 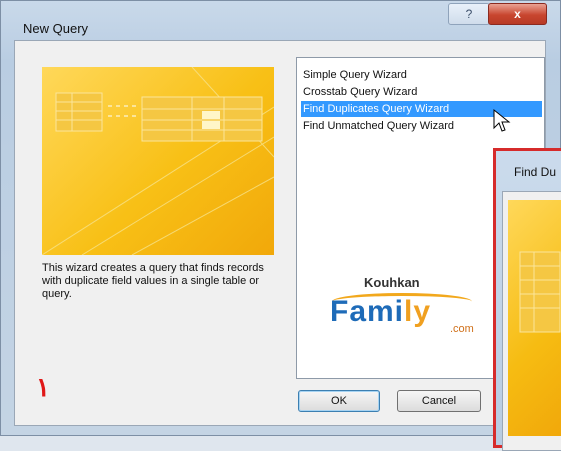 I want to click on watermark-main-b: ly, so click(x=418, y=311).